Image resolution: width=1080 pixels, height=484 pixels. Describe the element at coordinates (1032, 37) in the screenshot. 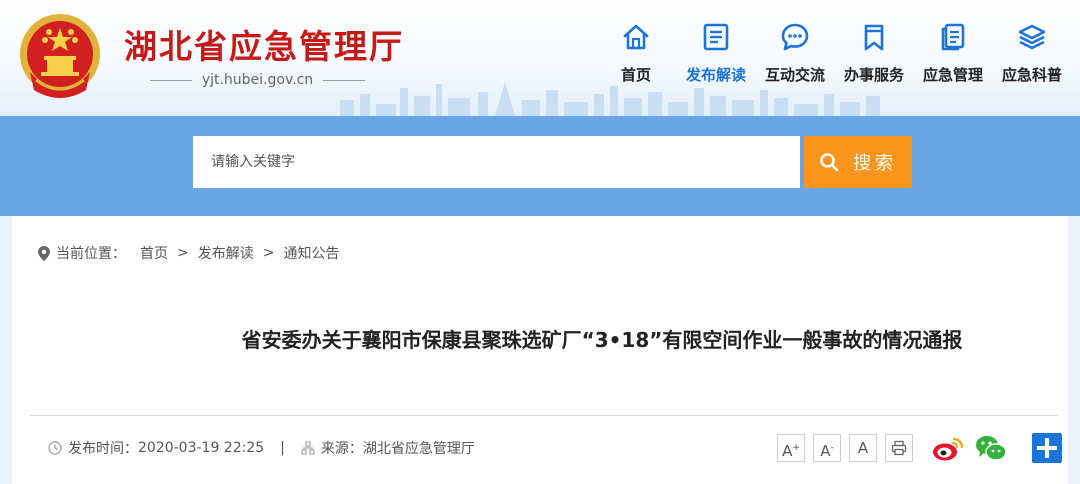

I see `layers-icon` at that location.